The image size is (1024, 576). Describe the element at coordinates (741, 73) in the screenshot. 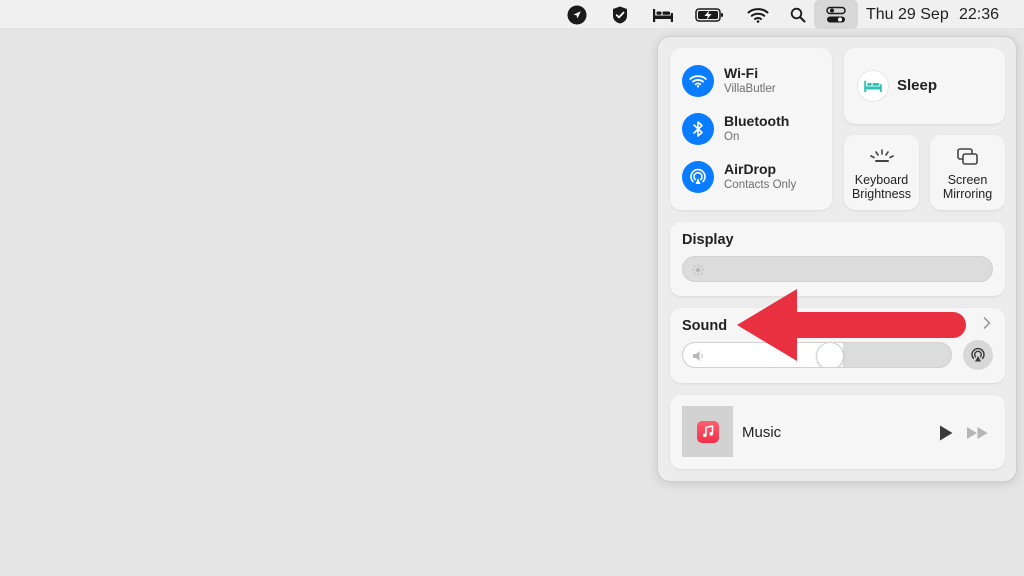

I see `wifi-title: Wi-Fi` at that location.